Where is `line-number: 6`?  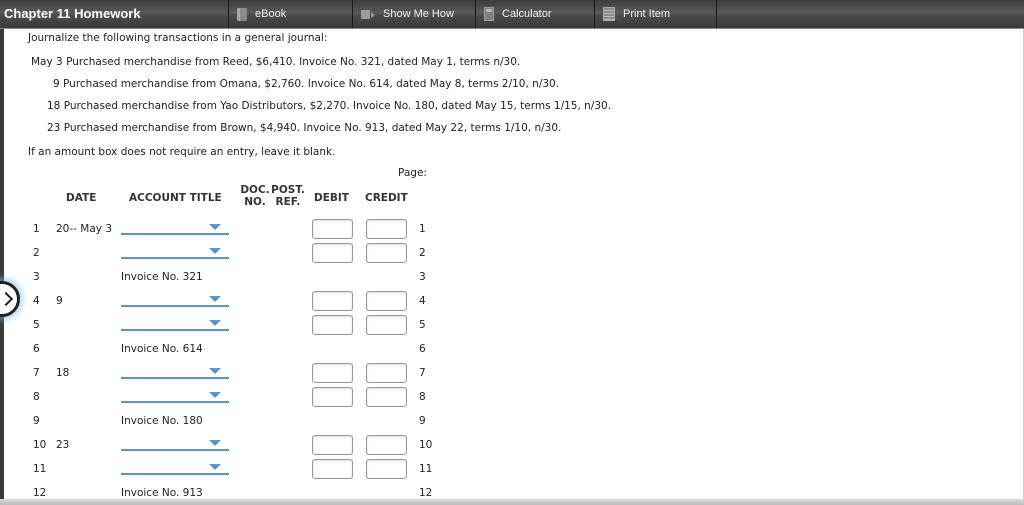
line-number: 6 is located at coordinates (36, 349).